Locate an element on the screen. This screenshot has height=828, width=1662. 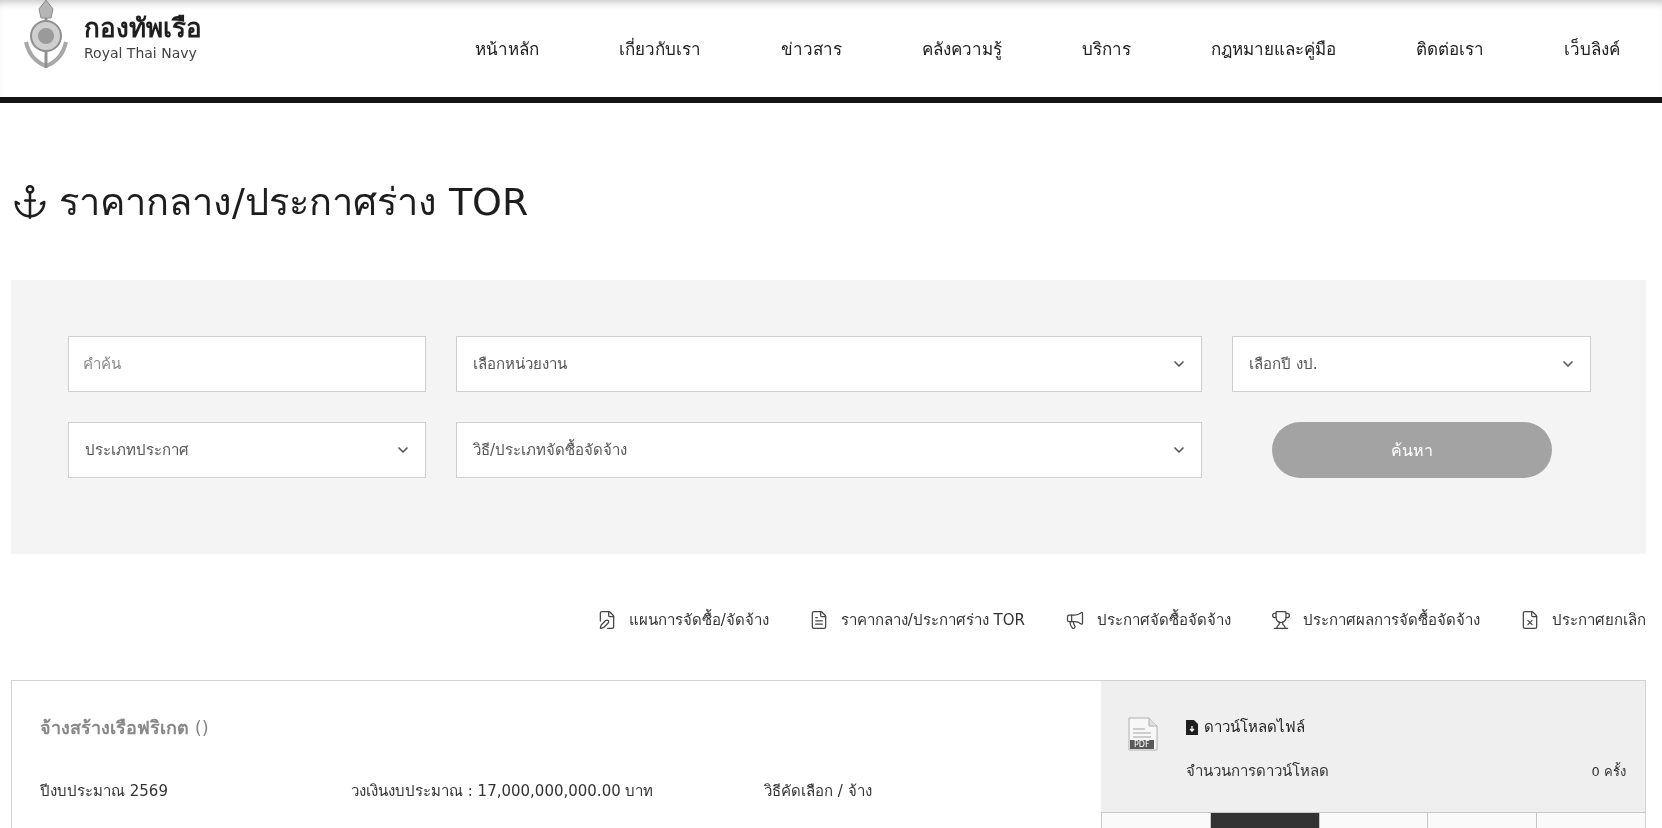
project-detail: ปีงบประมาณ 2569 is located at coordinates (104, 791).